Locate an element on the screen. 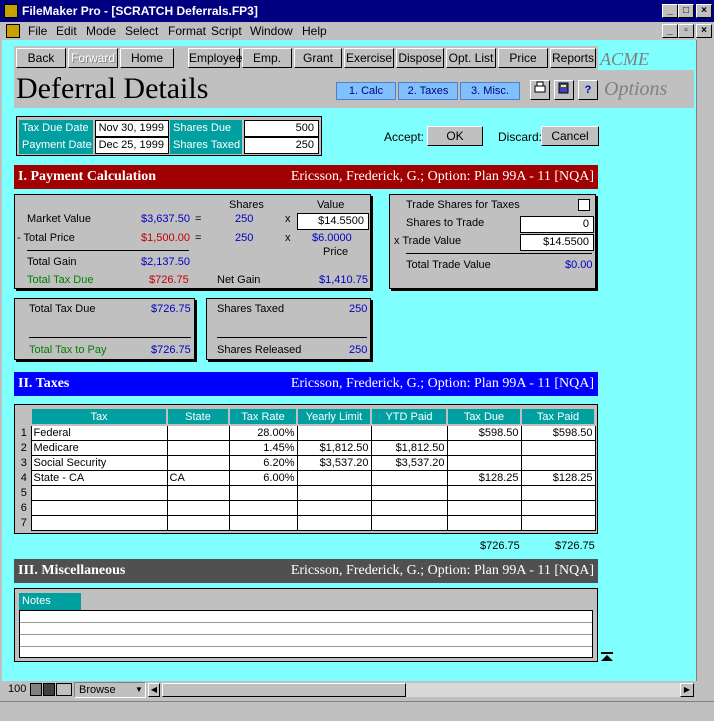  tax-due-cell: $128.25 is located at coordinates (484, 477).